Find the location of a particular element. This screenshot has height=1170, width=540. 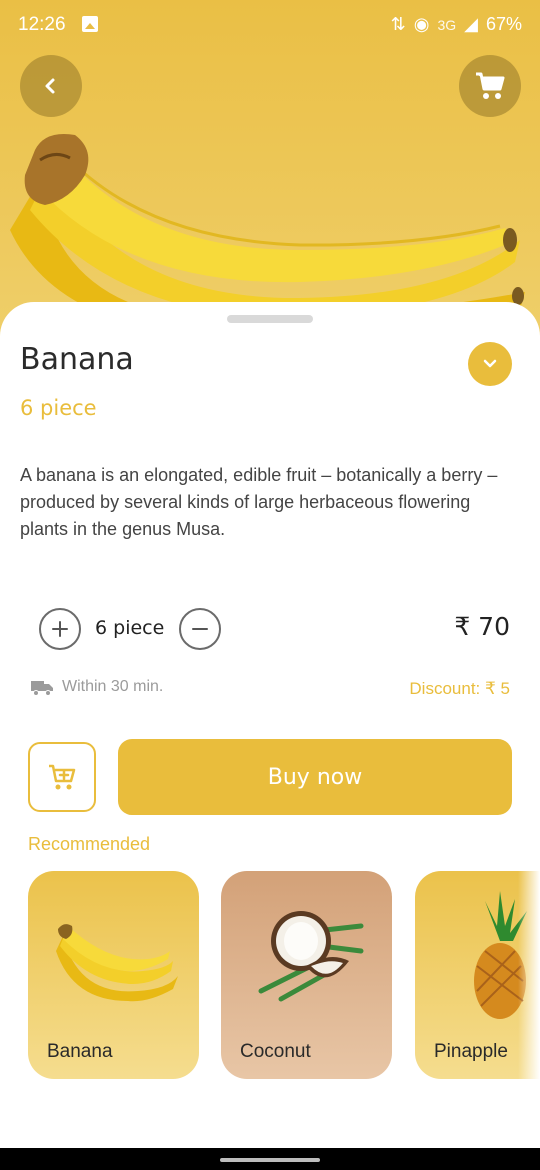

cart-icon is located at coordinates (490, 85).